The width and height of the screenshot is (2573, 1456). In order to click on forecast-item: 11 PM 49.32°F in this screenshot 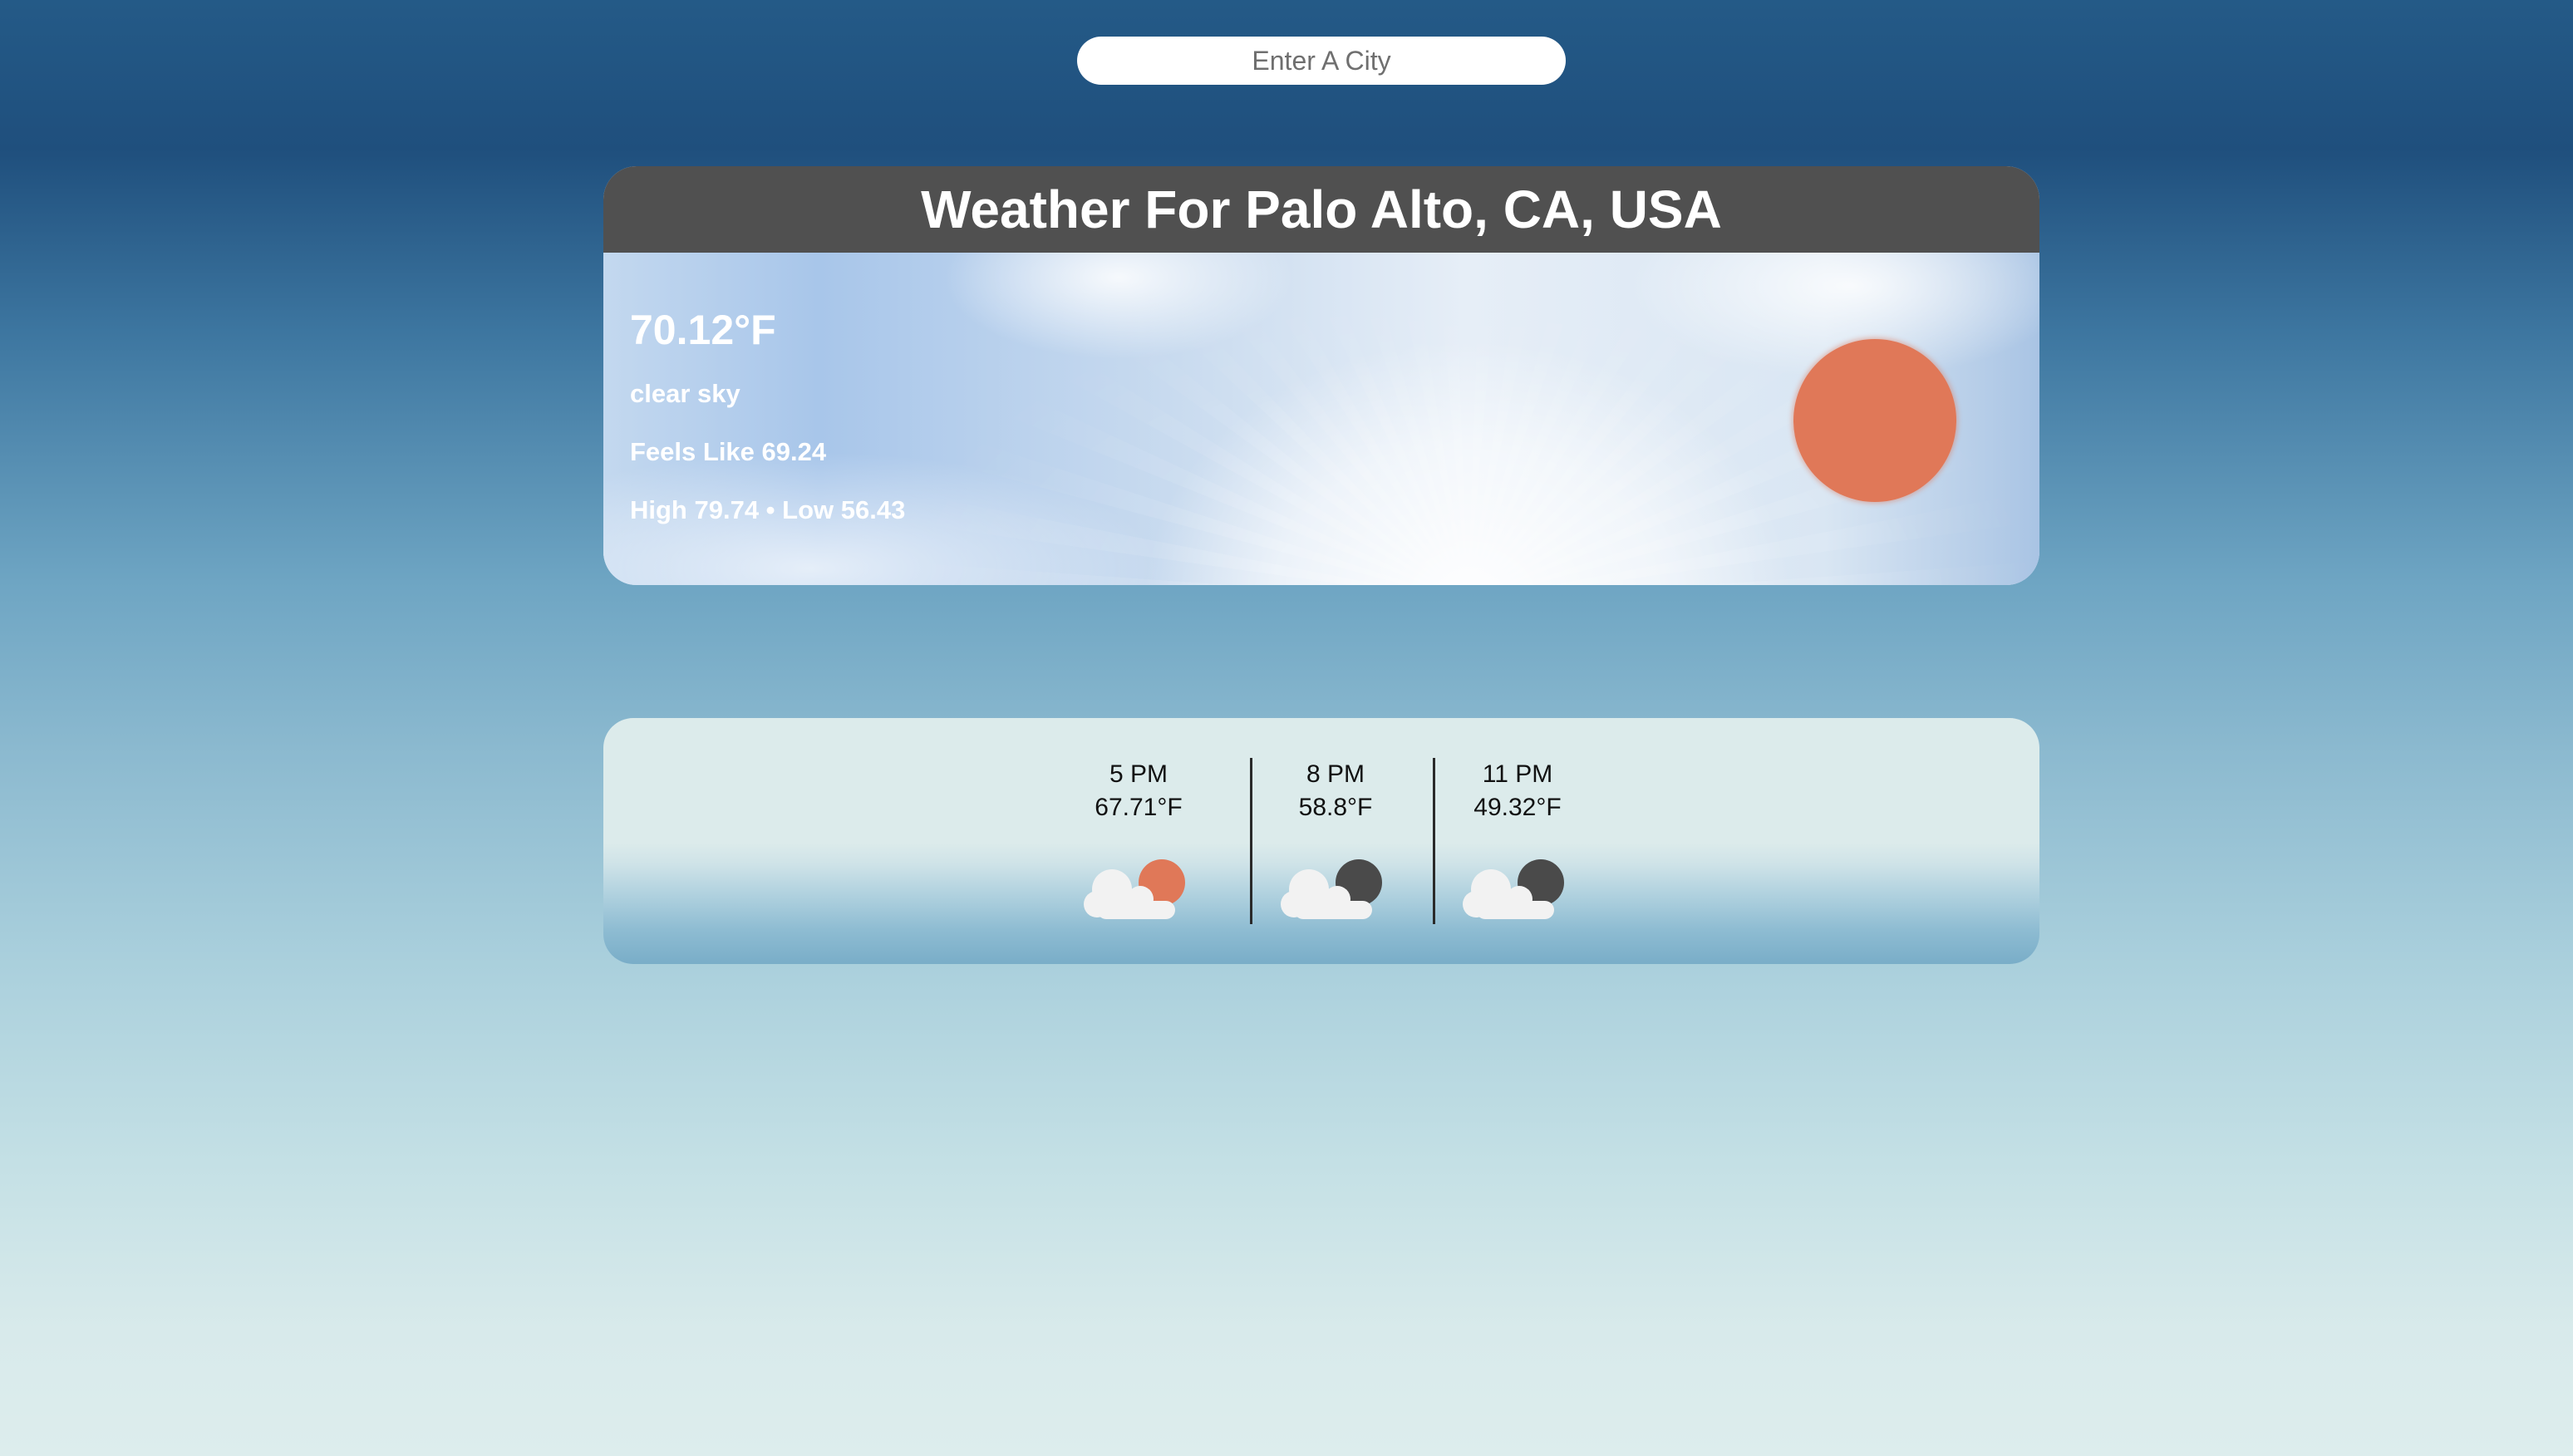, I will do `click(1517, 838)`.